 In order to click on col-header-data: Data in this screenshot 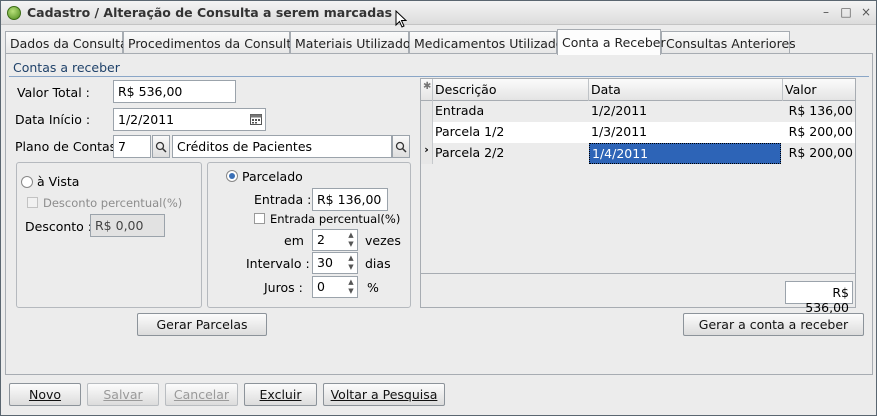, I will do `click(686, 90)`.